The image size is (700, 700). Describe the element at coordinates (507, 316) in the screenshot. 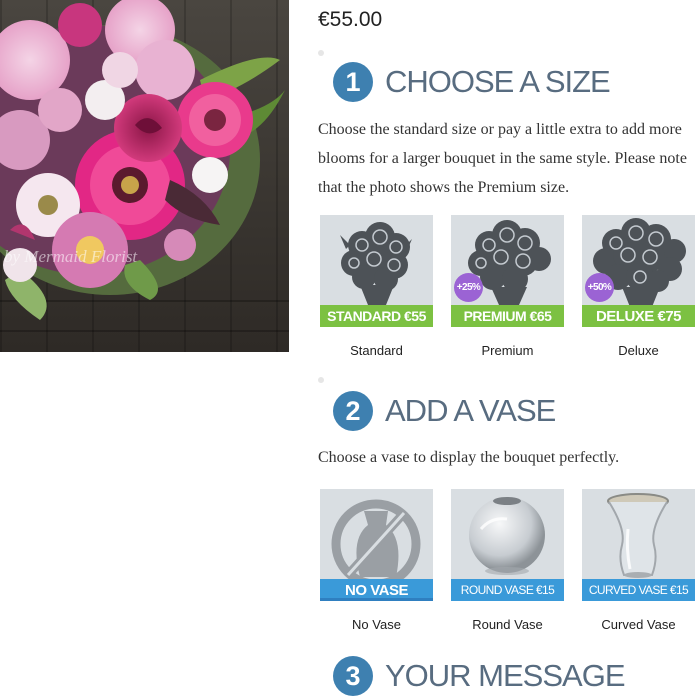

I see `size-price-band: PREMIUM €65` at that location.